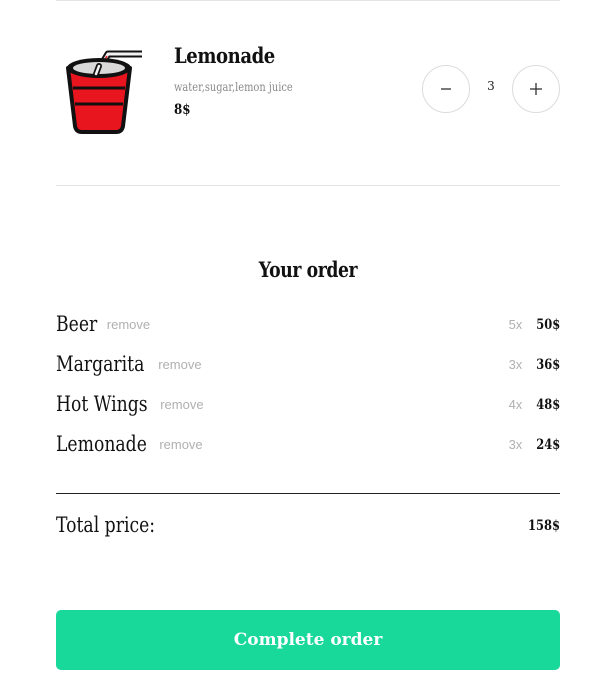 The image size is (604, 699). I want to click on order-item-name: Beer, so click(77, 324).